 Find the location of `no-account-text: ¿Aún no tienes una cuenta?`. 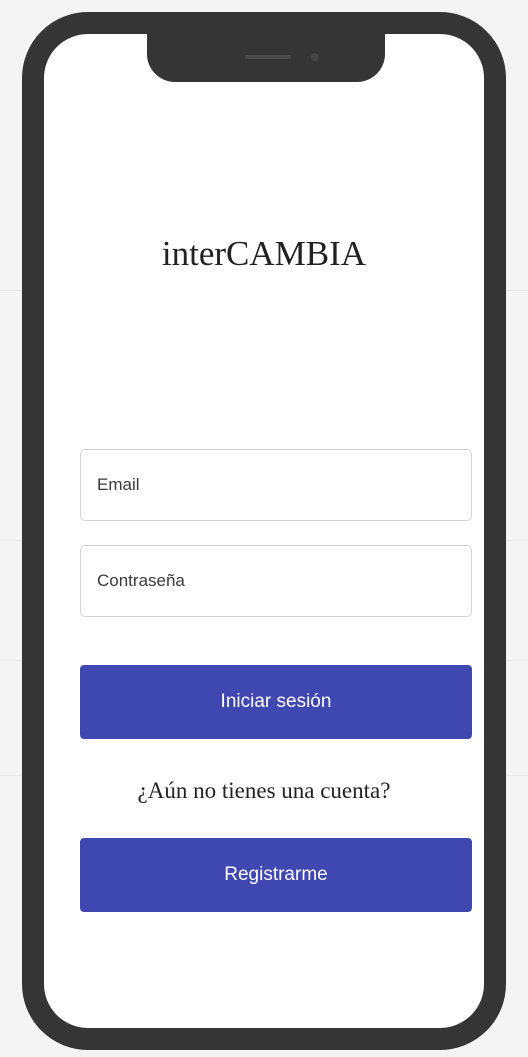

no-account-text: ¿Aún no tienes una cuenta? is located at coordinates (264, 790).